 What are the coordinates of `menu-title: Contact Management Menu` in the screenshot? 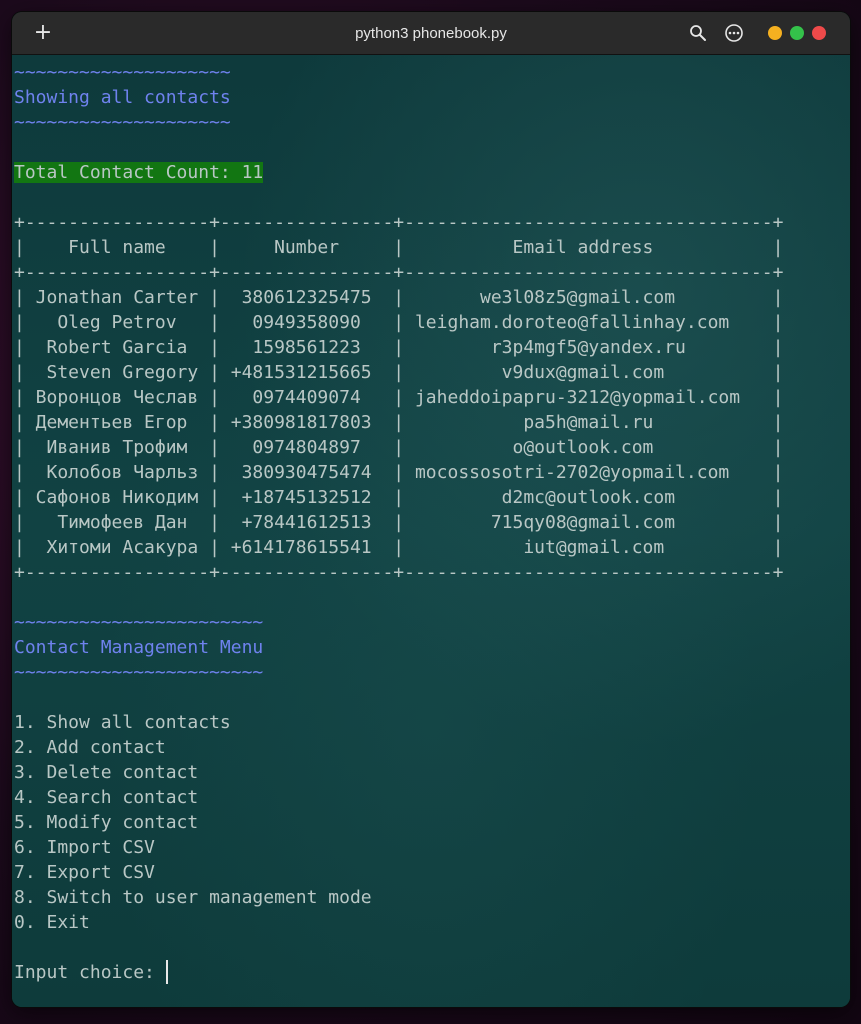 It's located at (139, 647).